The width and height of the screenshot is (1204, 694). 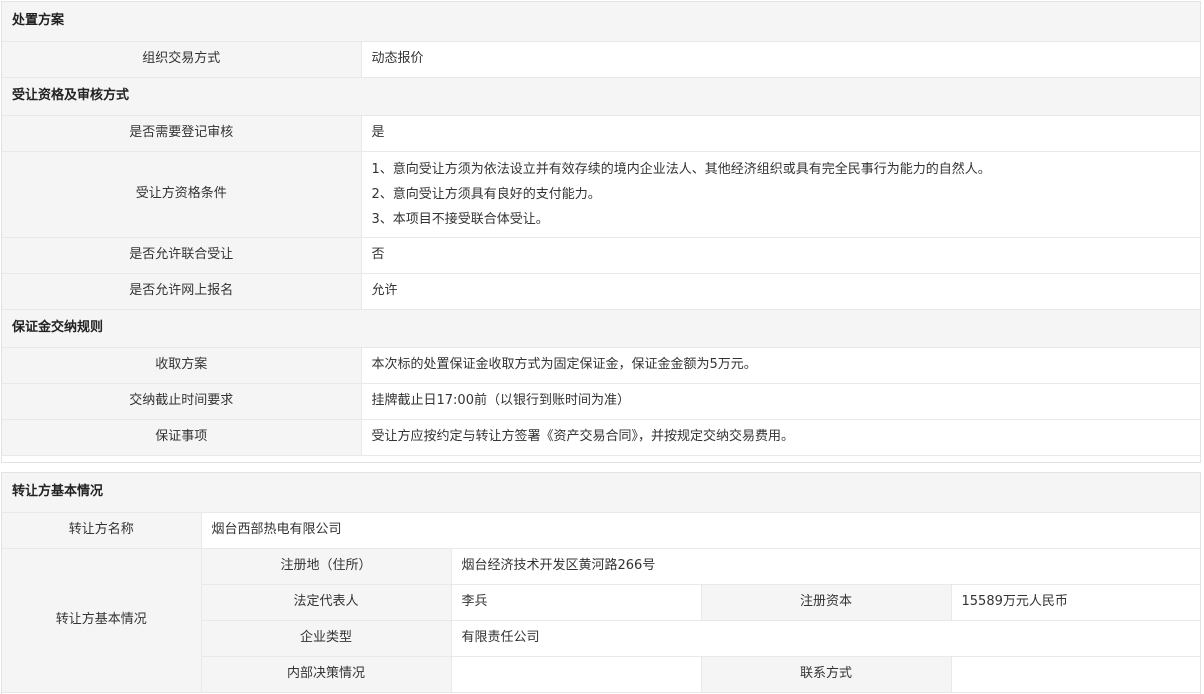 What do you see at coordinates (826, 602) in the screenshot?
I see `capital-label: 注册资本` at bounding box center [826, 602].